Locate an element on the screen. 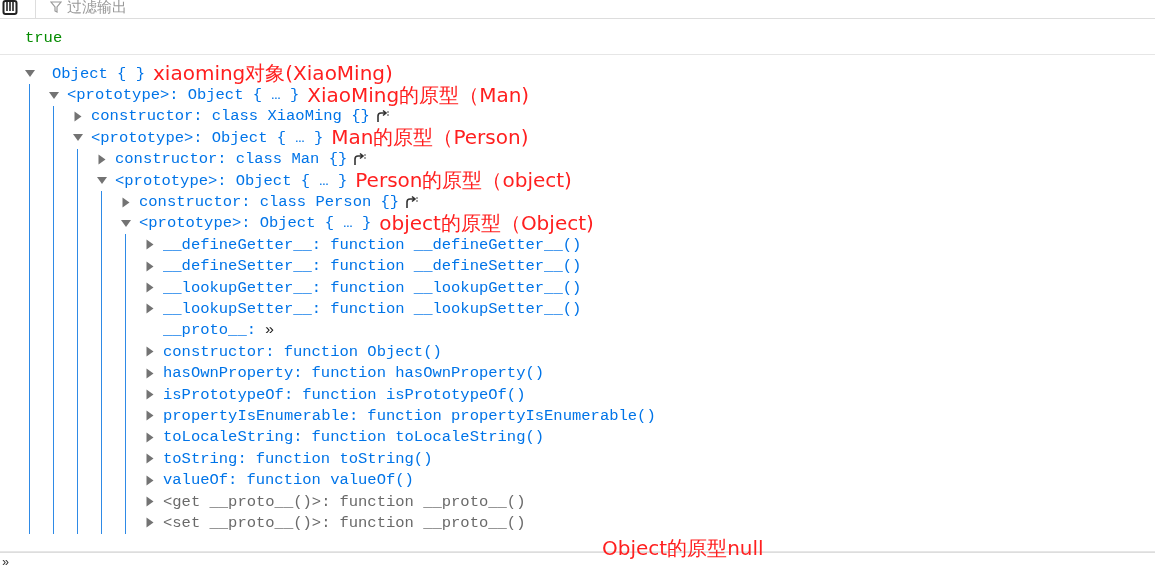 This screenshot has height=581, width=1155. property-key: __lookupGetter__: is located at coordinates (242, 287).